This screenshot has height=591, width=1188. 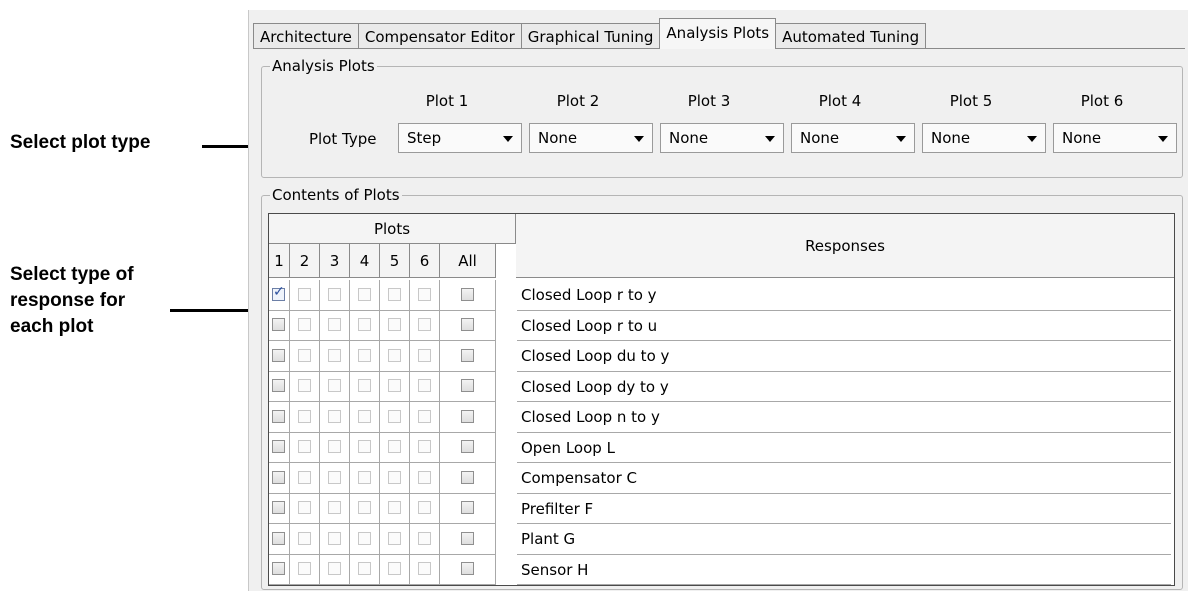 I want to click on response-label: Plant G, so click(x=844, y=539).